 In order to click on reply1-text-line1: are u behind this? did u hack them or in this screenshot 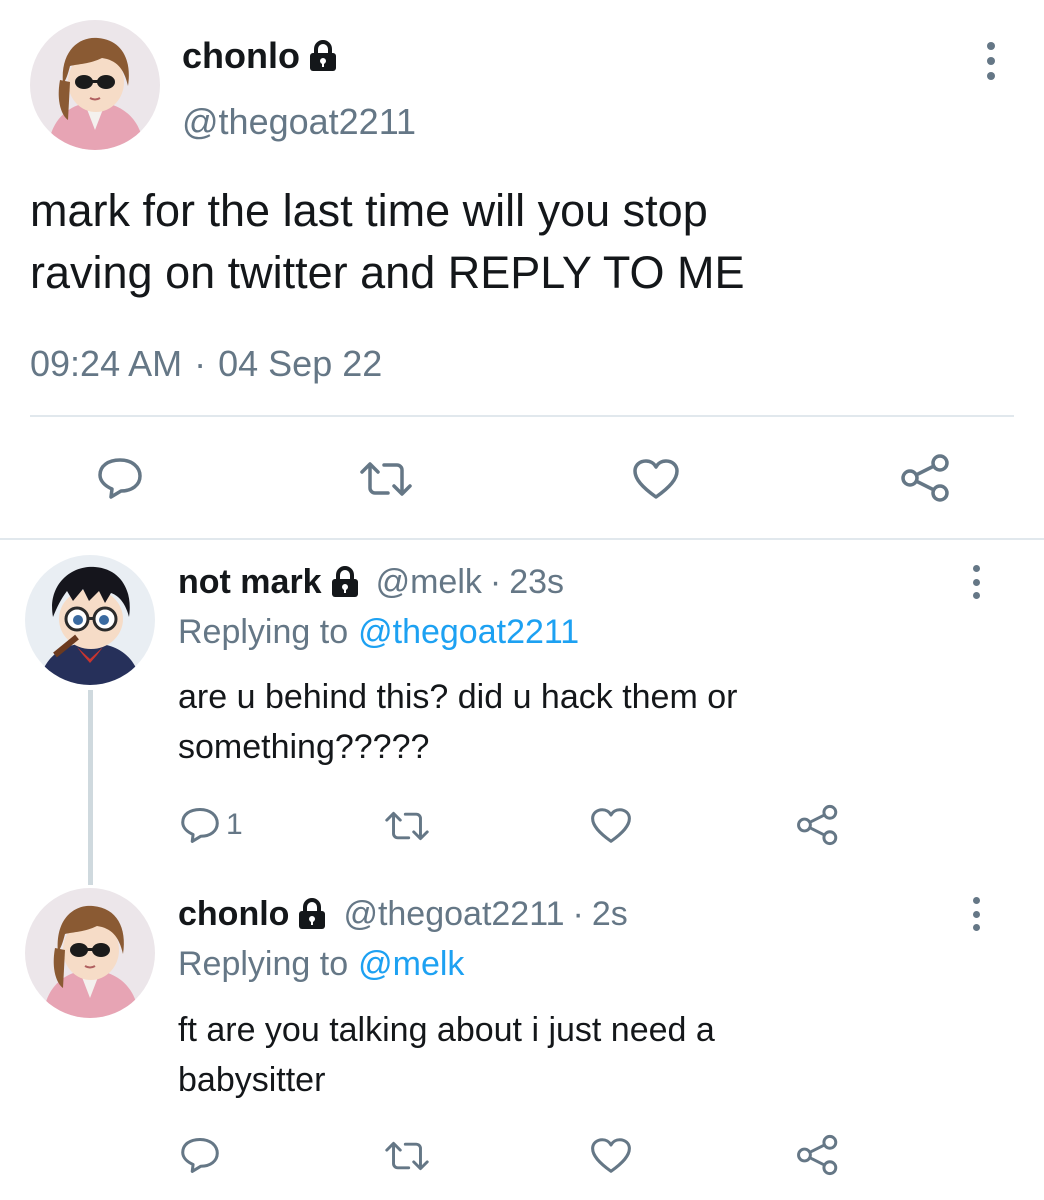, I will do `click(458, 697)`.